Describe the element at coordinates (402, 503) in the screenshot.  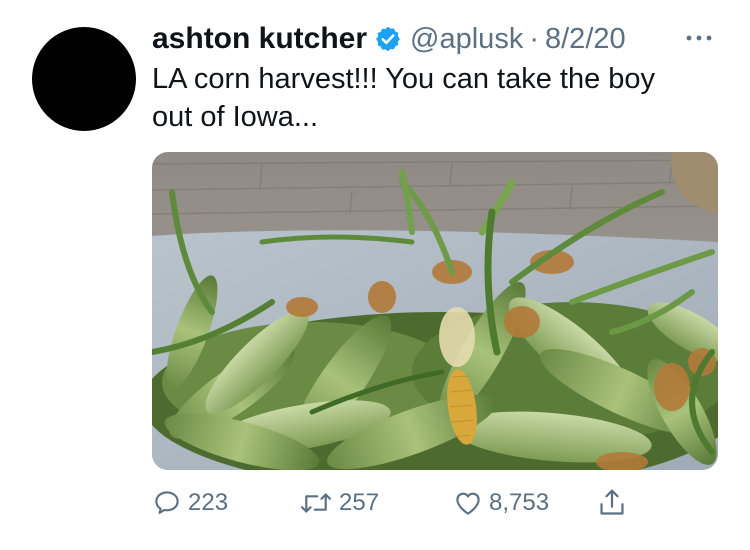
I see `tweet-actions: 223 257 8,753` at that location.